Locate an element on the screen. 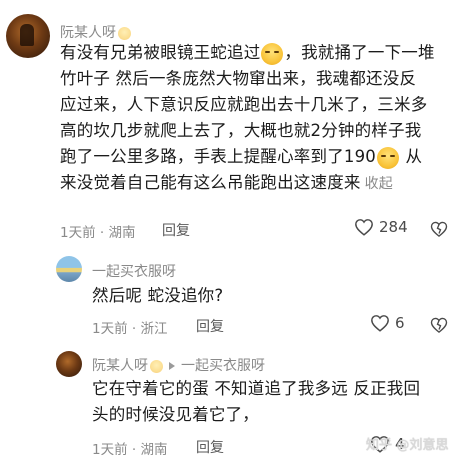 The image size is (459, 467). comment-line: 应过来，人下意识反应就跑出去十几米了，三米多 is located at coordinates (244, 104).